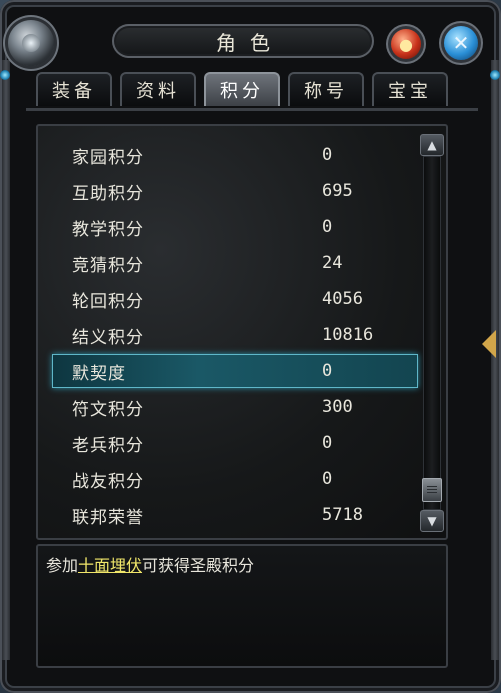 This screenshot has height=693, width=501. What do you see at coordinates (108, 517) in the screenshot?
I see `score-label: 联邦荣誉` at bounding box center [108, 517].